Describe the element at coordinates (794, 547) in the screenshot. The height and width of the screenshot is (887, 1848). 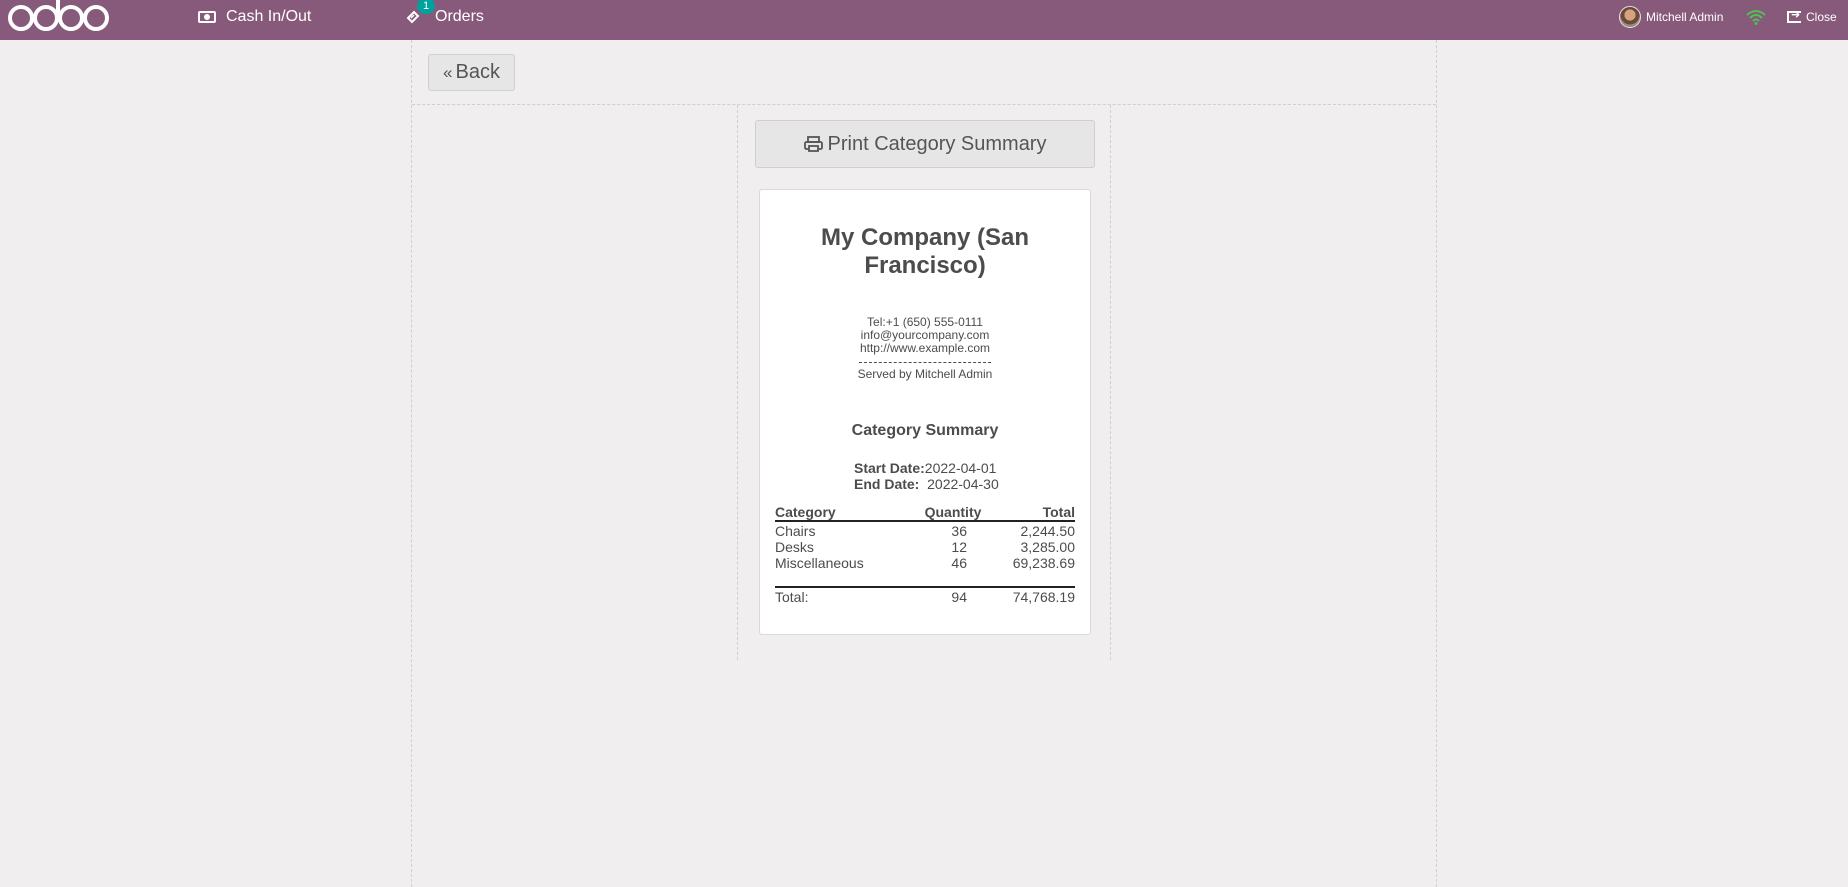
I see `row-category: Desks` at that location.